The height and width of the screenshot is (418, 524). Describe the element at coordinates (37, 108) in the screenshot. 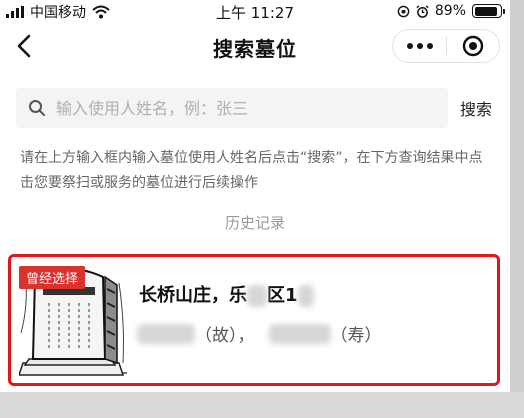

I see `search-icon` at that location.